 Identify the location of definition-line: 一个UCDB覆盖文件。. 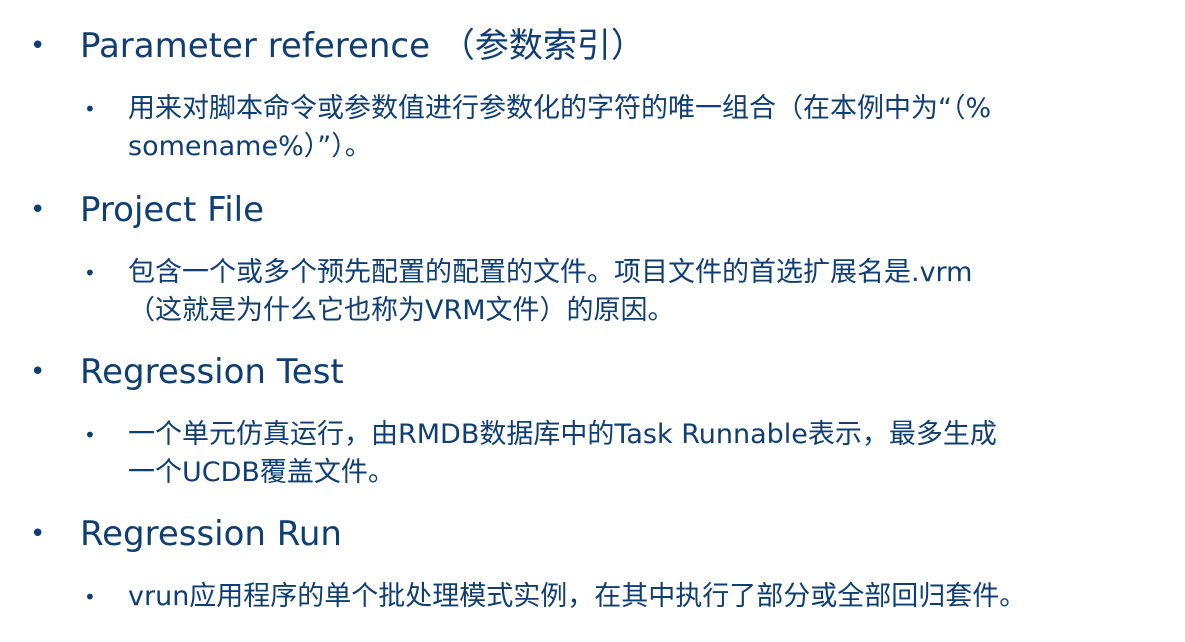
(261, 472).